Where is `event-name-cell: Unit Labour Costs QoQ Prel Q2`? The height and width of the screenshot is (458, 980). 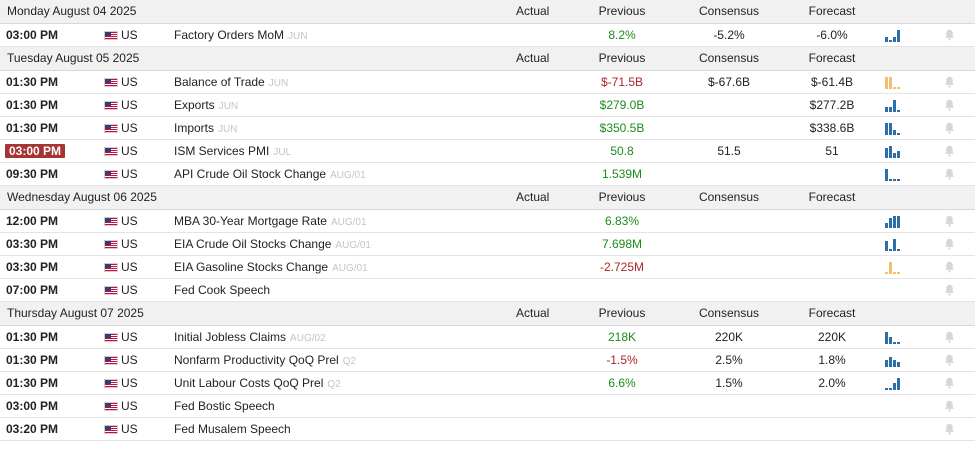 event-name-cell: Unit Labour Costs QoQ Prel Q2 is located at coordinates (257, 384).